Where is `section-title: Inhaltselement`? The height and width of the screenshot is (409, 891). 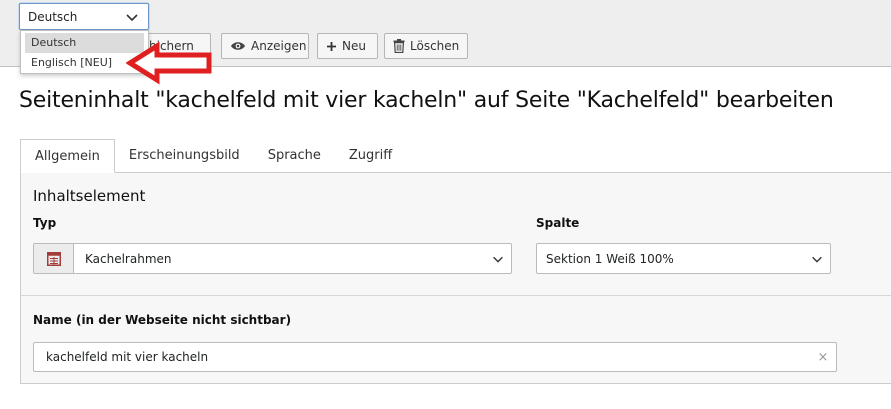 section-title: Inhaltselement is located at coordinates (89, 196).